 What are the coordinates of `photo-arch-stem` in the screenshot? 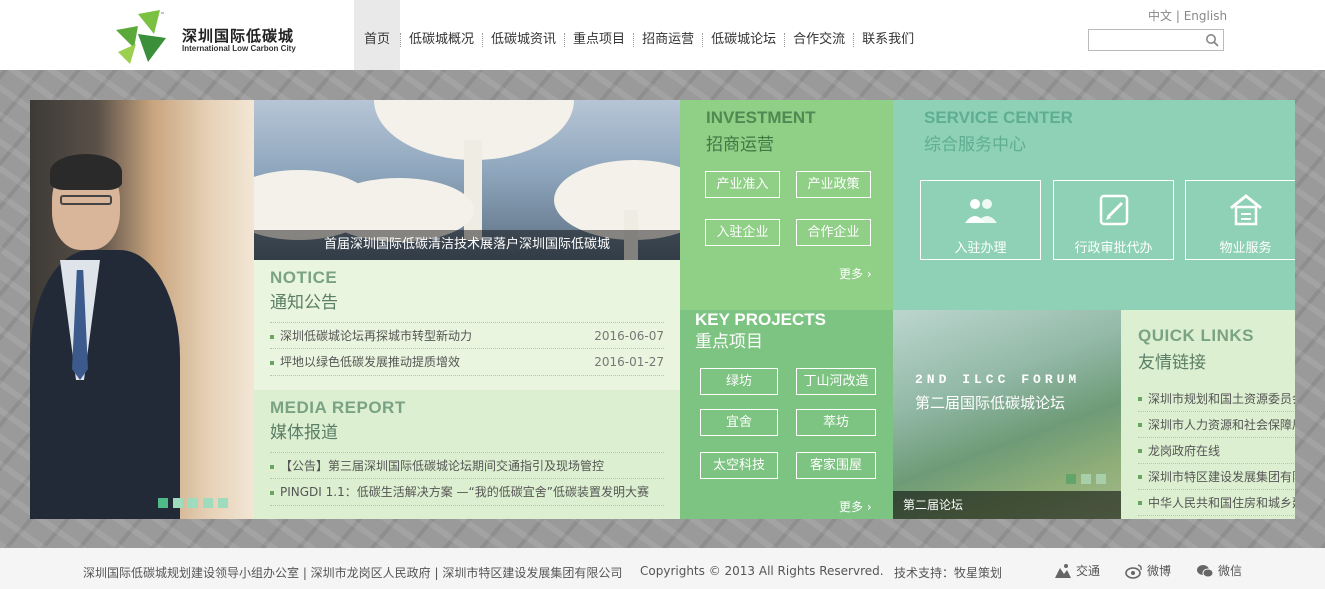 It's located at (473, 190).